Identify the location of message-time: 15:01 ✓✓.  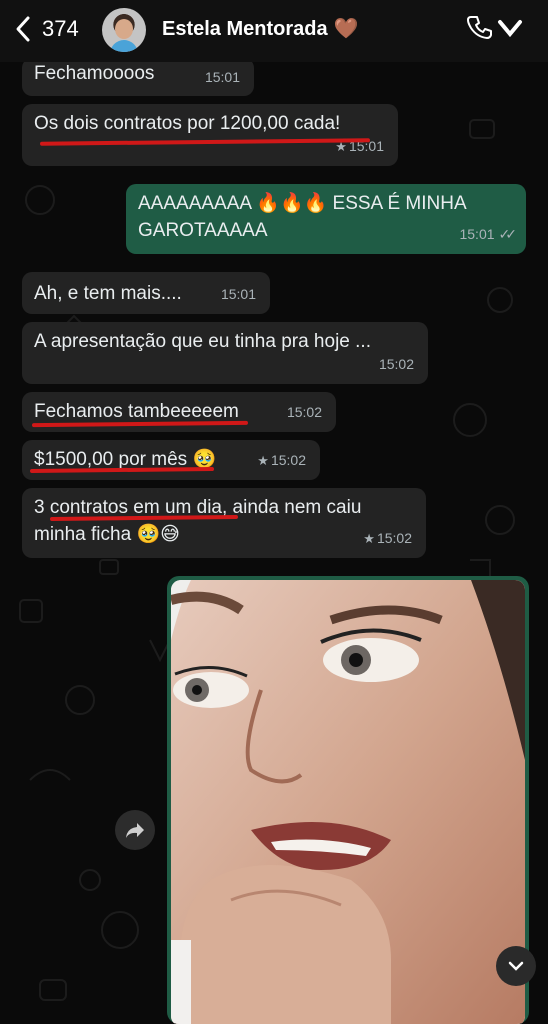
(488, 234).